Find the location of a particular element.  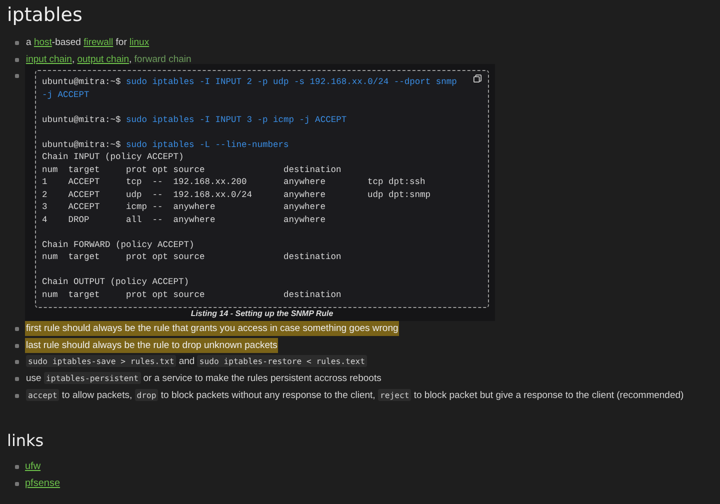

text-link: linux is located at coordinates (140, 42).